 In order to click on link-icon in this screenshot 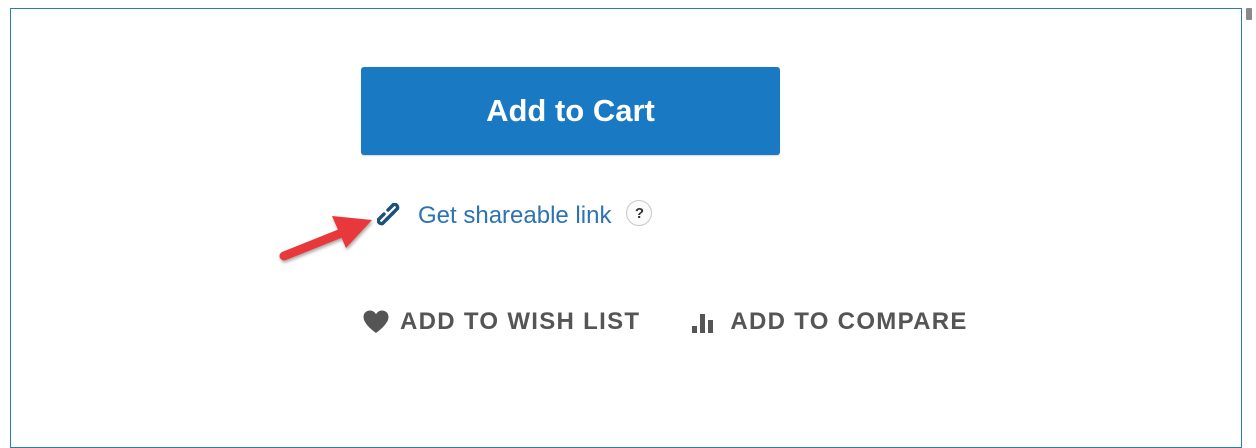, I will do `click(390, 216)`.